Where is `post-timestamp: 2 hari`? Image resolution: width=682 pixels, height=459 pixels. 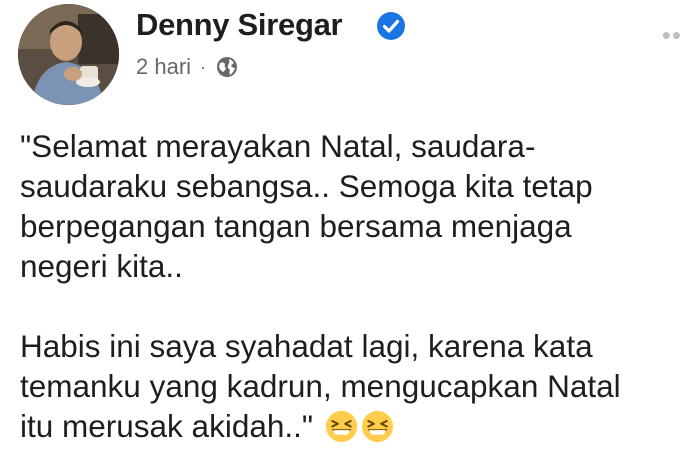 post-timestamp: 2 hari is located at coordinates (163, 67).